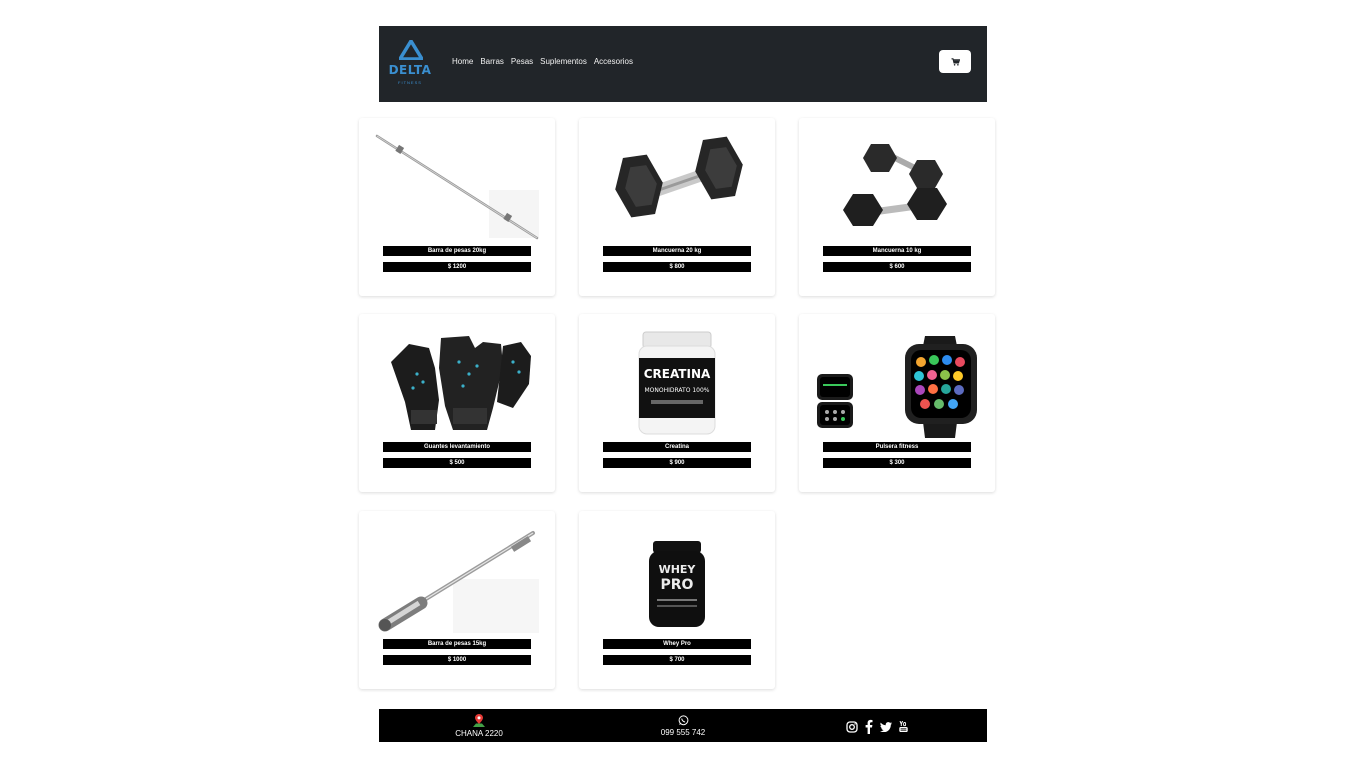  I want to click on product-card: WHEY PRO Whey Pro $ 700, so click(677, 600).